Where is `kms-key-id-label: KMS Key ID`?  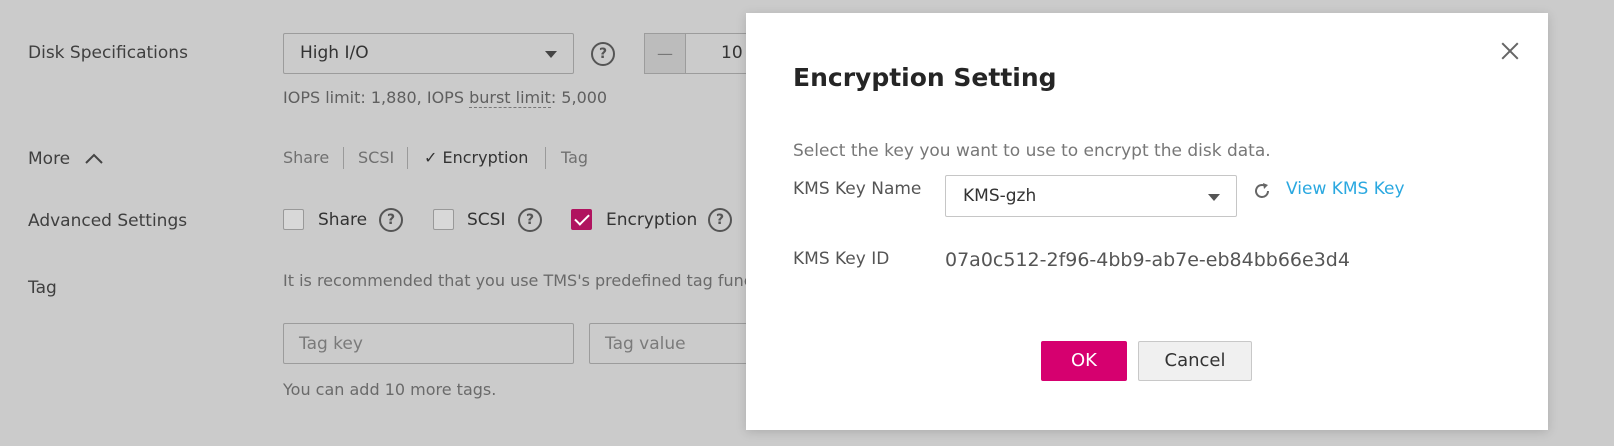 kms-key-id-label: KMS Key ID is located at coordinates (841, 259).